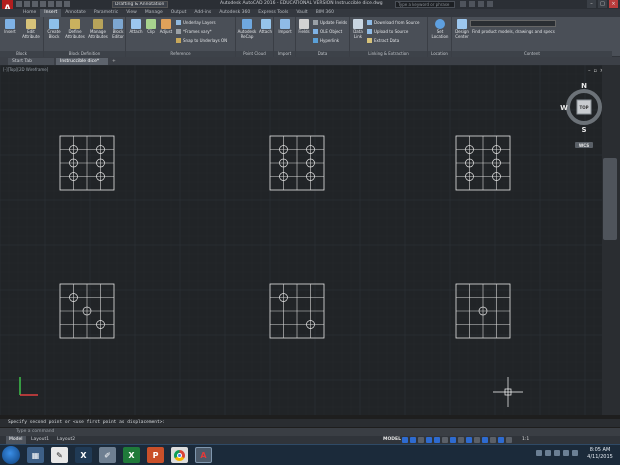 This screenshot has width=620, height=465. I want to click on underlay-layers-button: Underlay Layers, so click(196, 22).